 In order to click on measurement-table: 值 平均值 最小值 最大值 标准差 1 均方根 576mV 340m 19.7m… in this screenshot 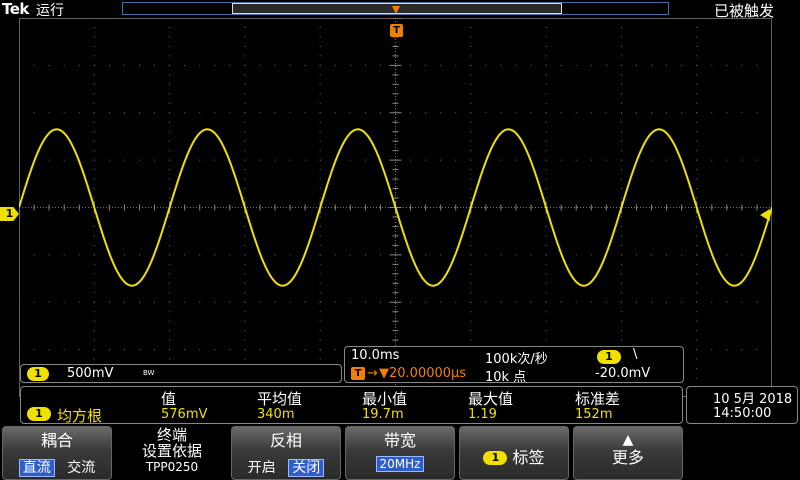, I will do `click(351, 405)`.